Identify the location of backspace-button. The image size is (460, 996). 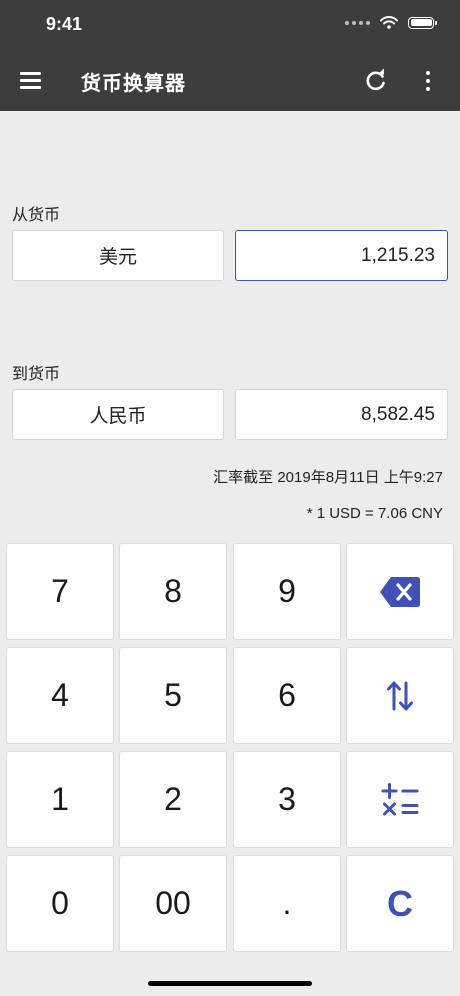
(400, 591).